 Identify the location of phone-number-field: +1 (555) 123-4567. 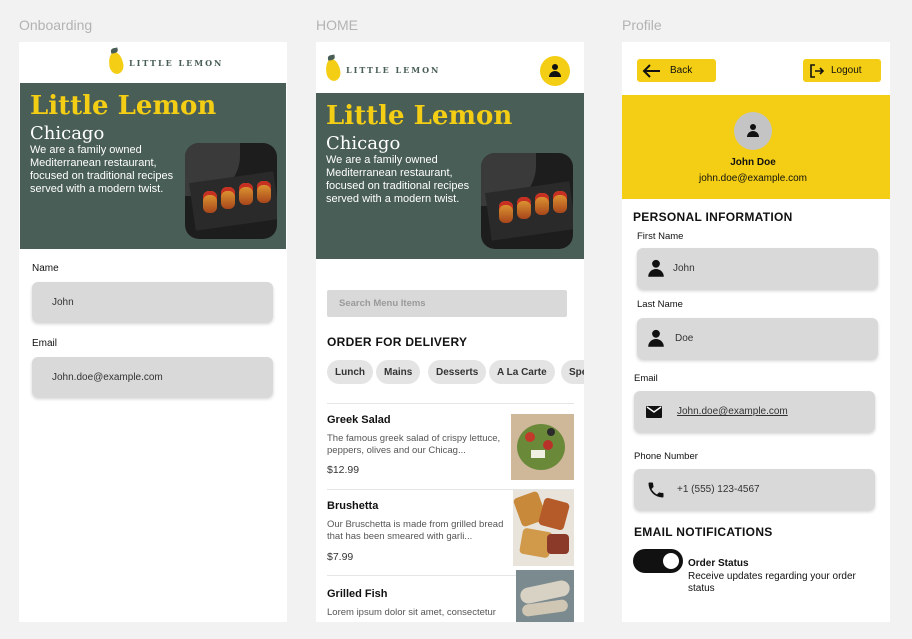
(754, 489).